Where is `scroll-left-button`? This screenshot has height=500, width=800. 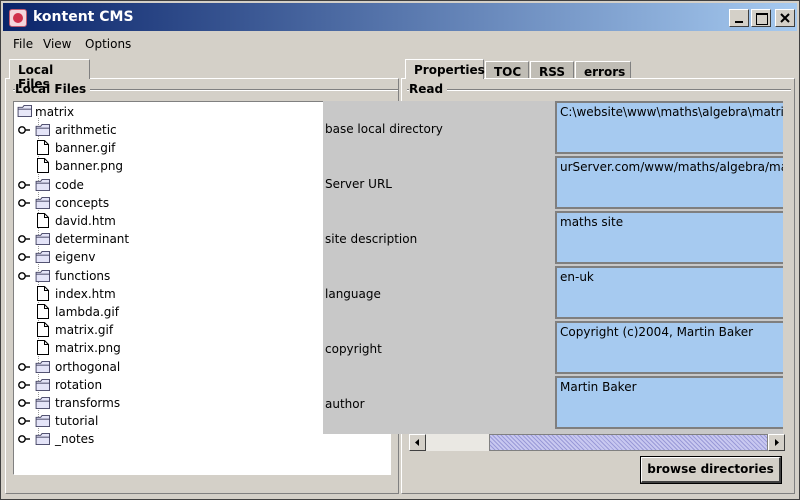 scroll-left-button is located at coordinates (417, 442).